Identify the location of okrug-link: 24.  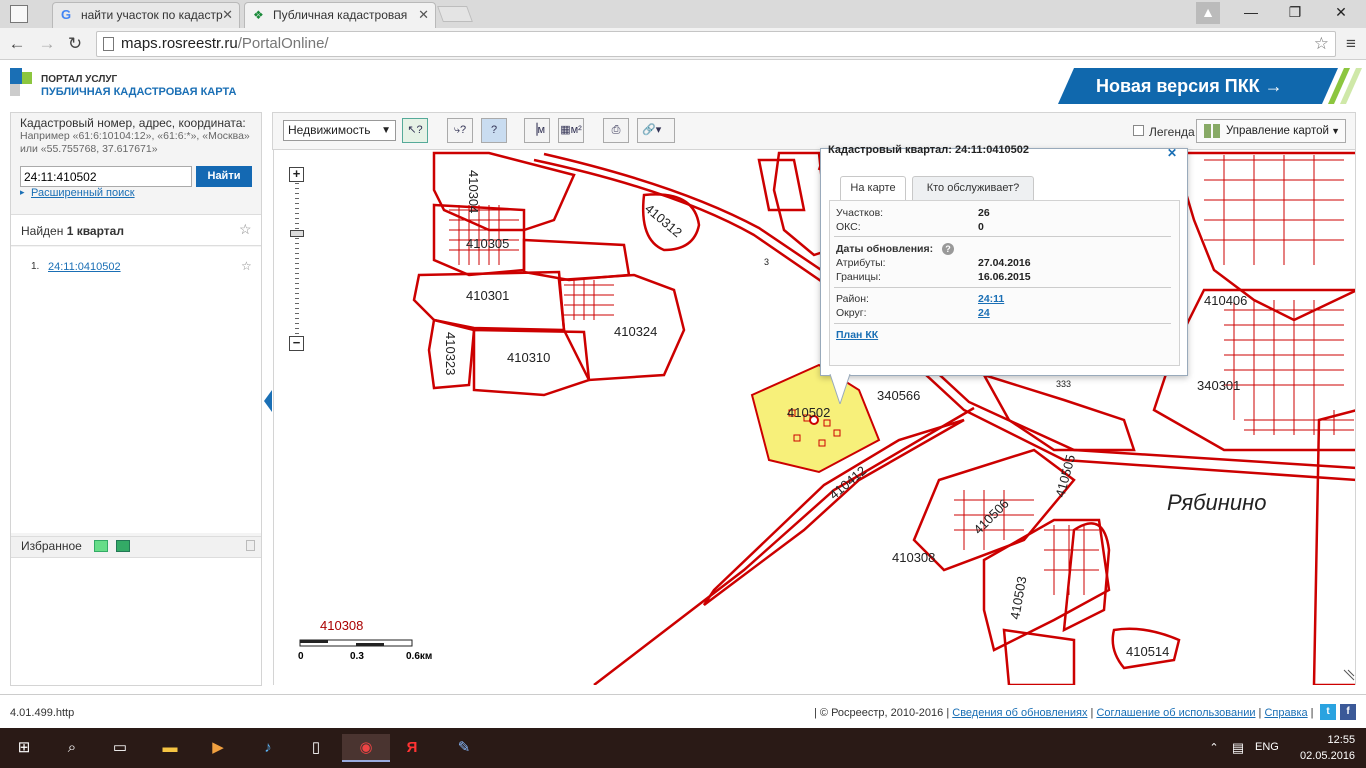
(984, 313).